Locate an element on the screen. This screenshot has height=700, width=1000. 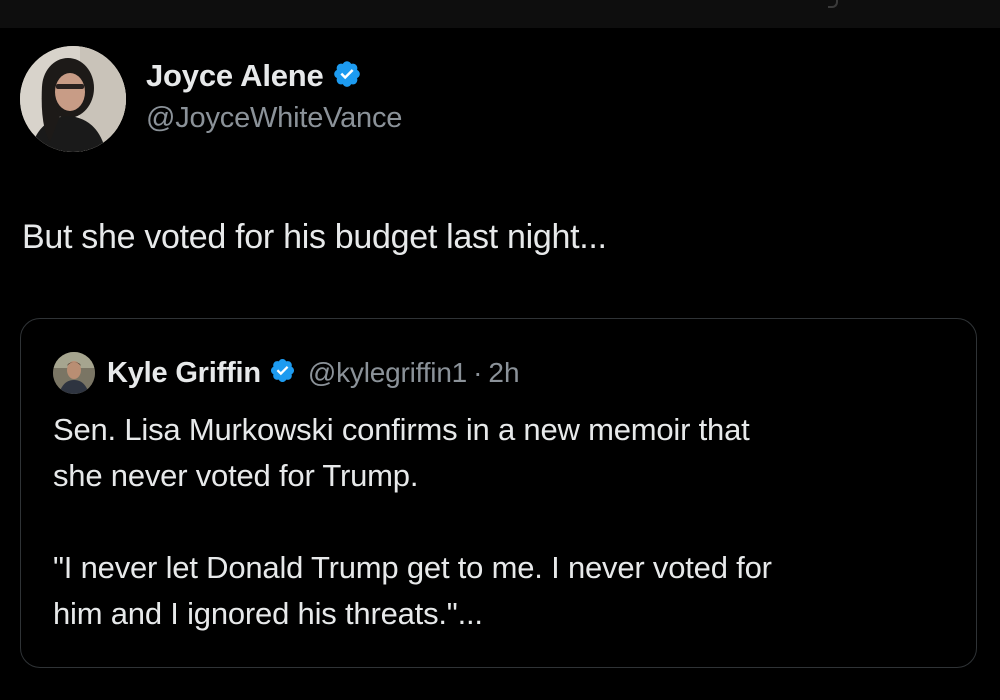
quoted-text-line: she never voted for Trump. is located at coordinates (236, 475).